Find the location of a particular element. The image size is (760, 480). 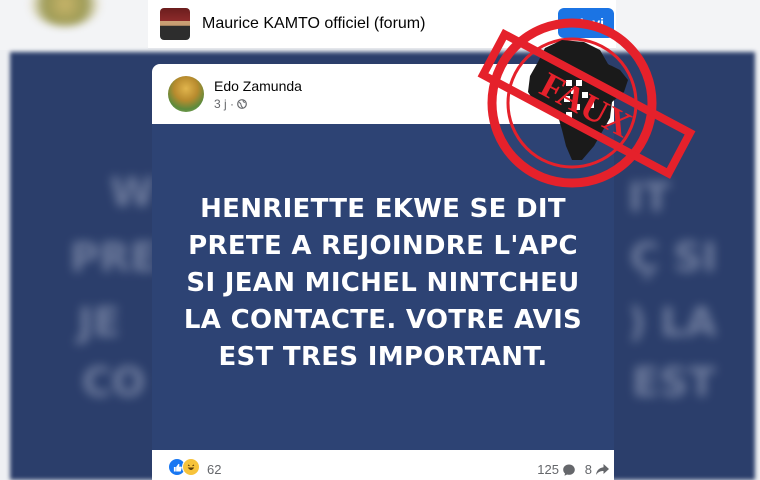

globe-icon is located at coordinates (242, 104).